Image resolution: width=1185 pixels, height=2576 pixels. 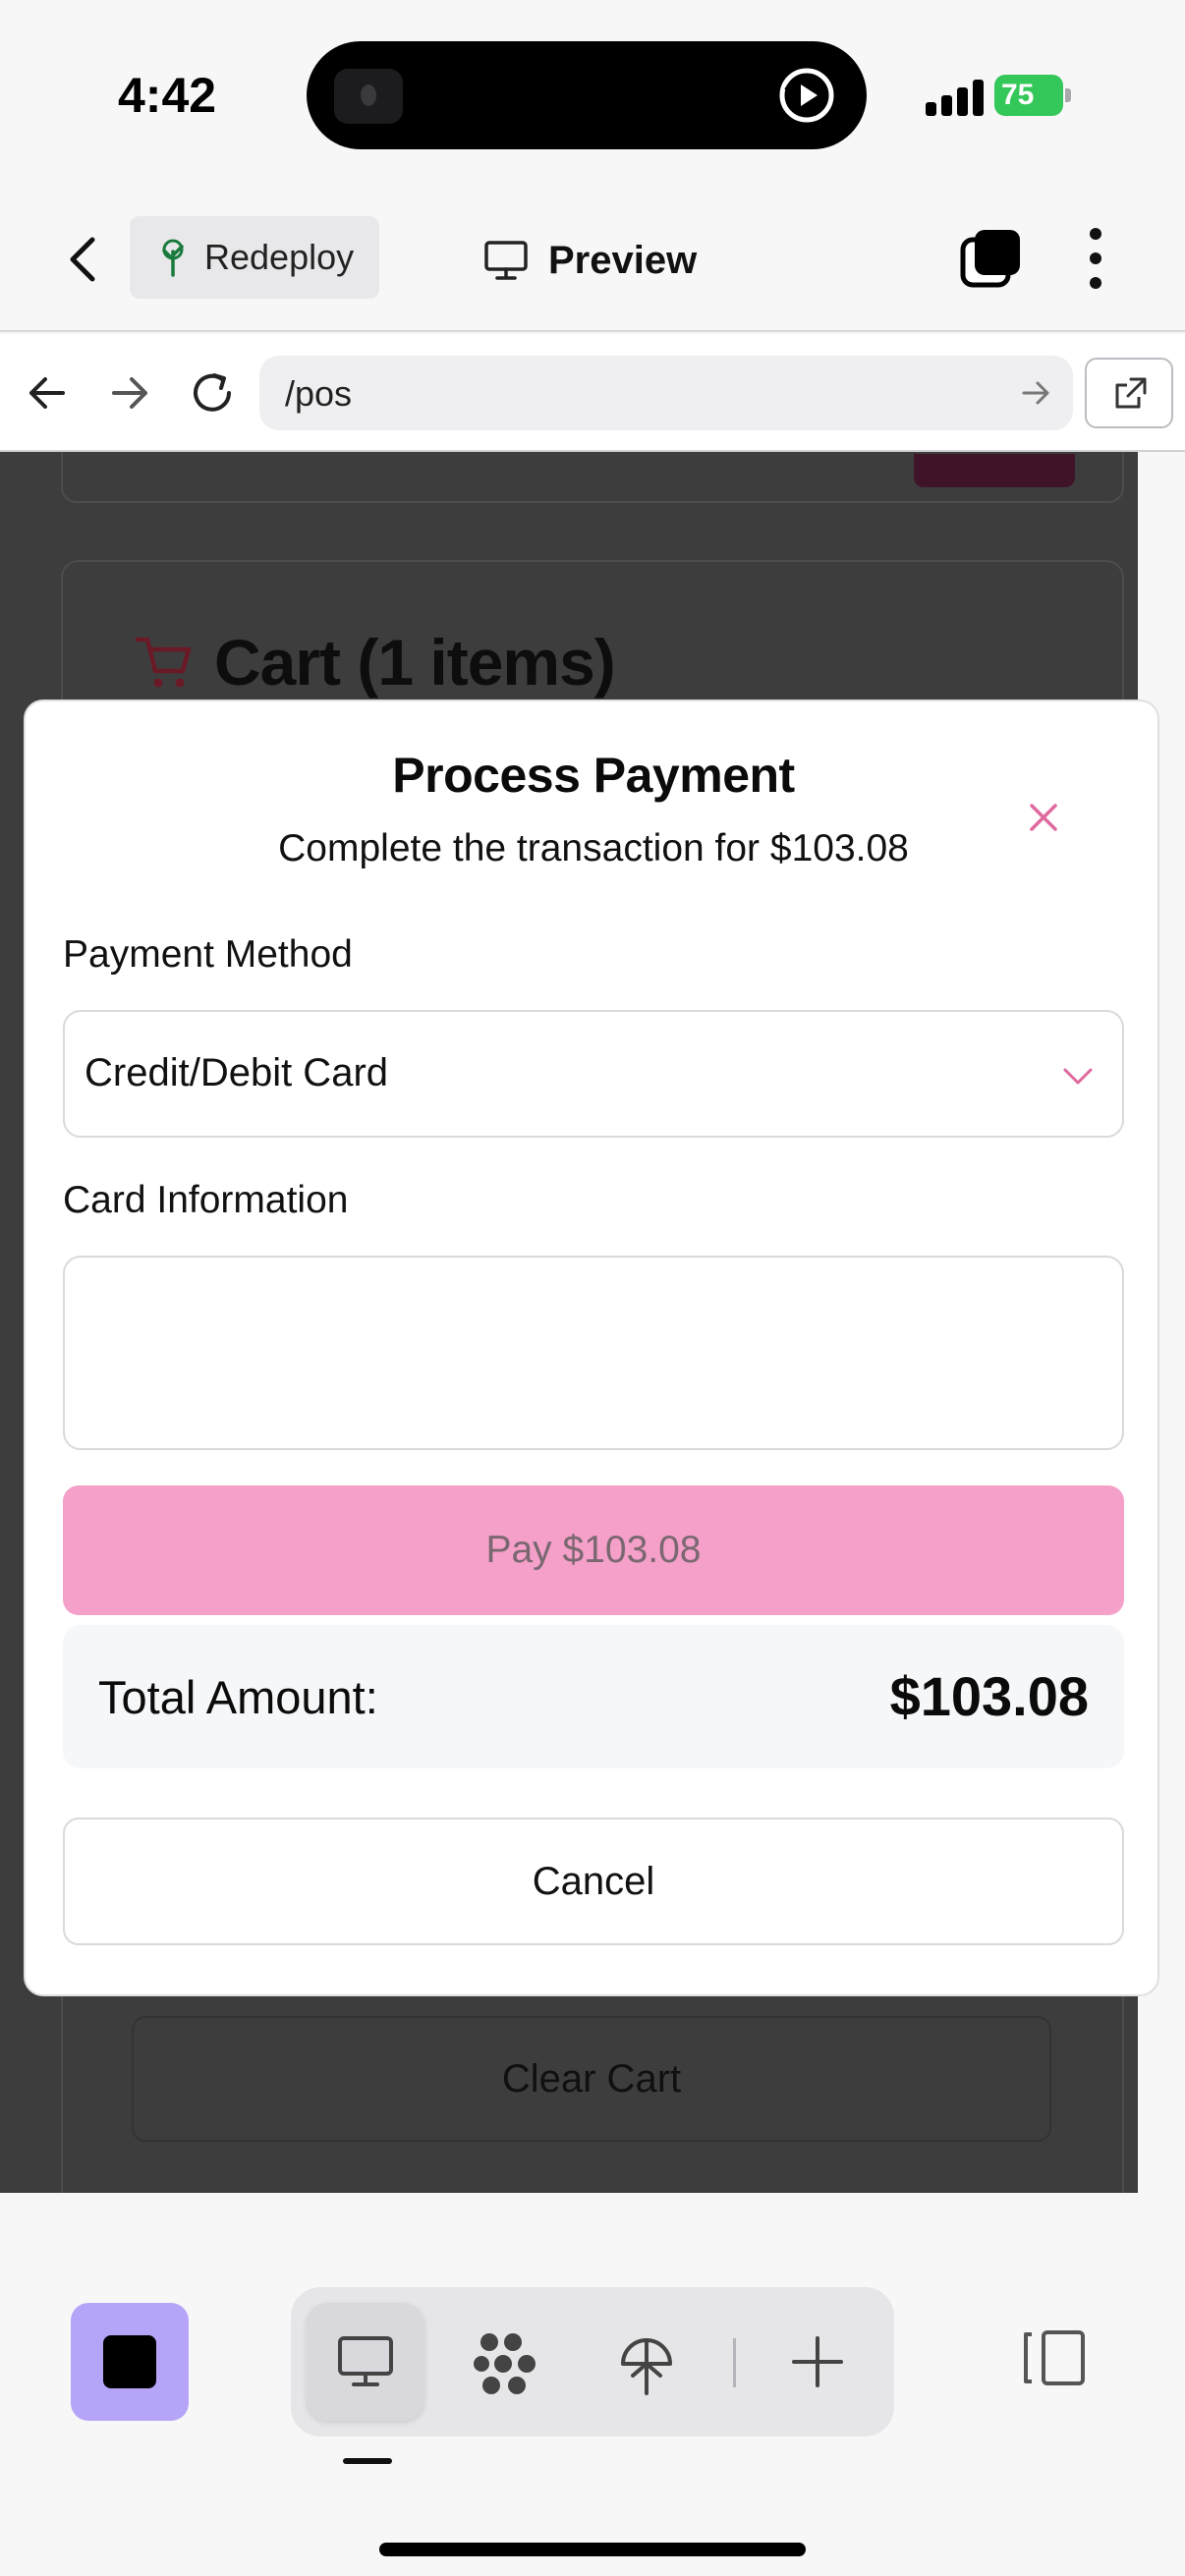 I want to click on app-header: Redeploy Preview, so click(x=592, y=259).